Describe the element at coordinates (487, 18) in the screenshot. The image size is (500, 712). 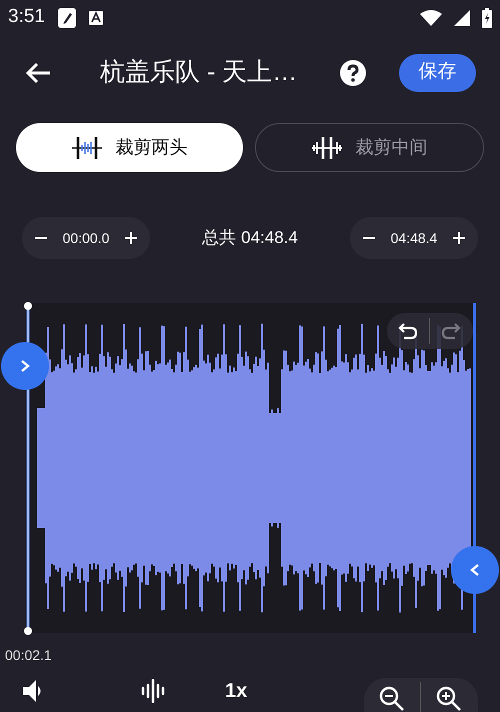
I see `battery-icon` at that location.